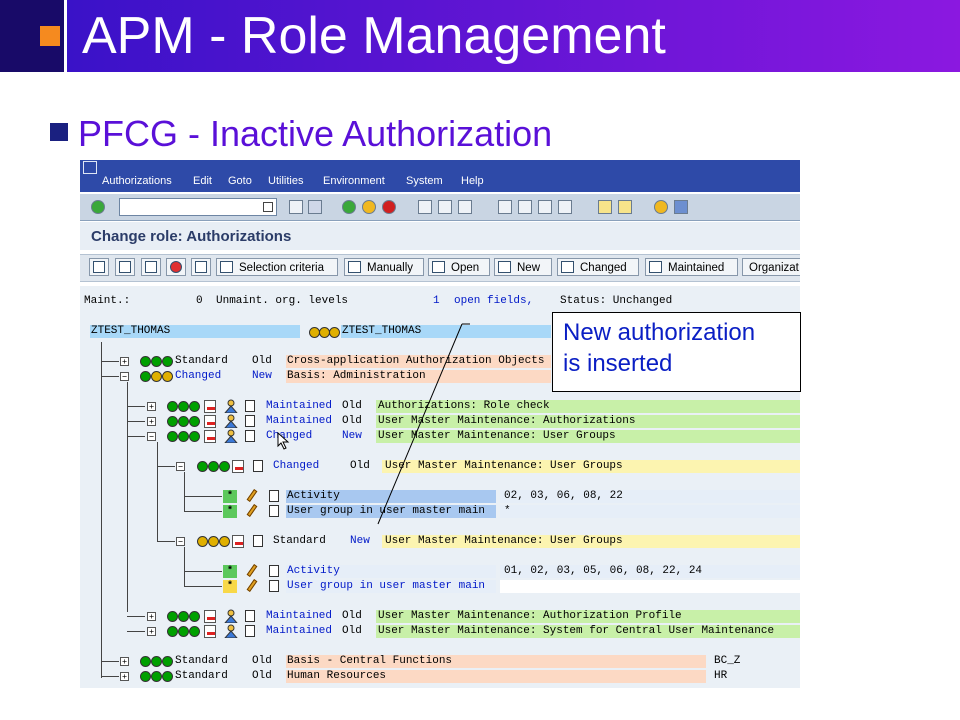 This screenshot has width=960, height=720. Describe the element at coordinates (98, 207) in the screenshot. I see `enter-icon` at that location.